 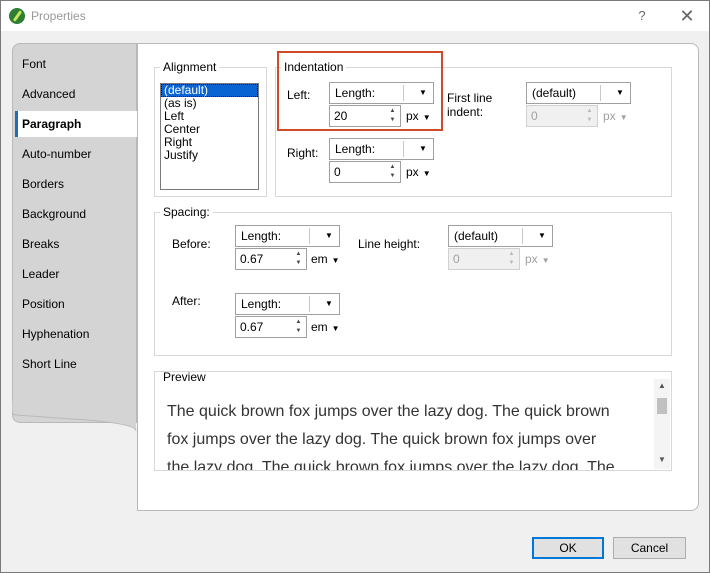 I want to click on line-height-value-spinner: 0 ▲ ▼, so click(x=484, y=259).